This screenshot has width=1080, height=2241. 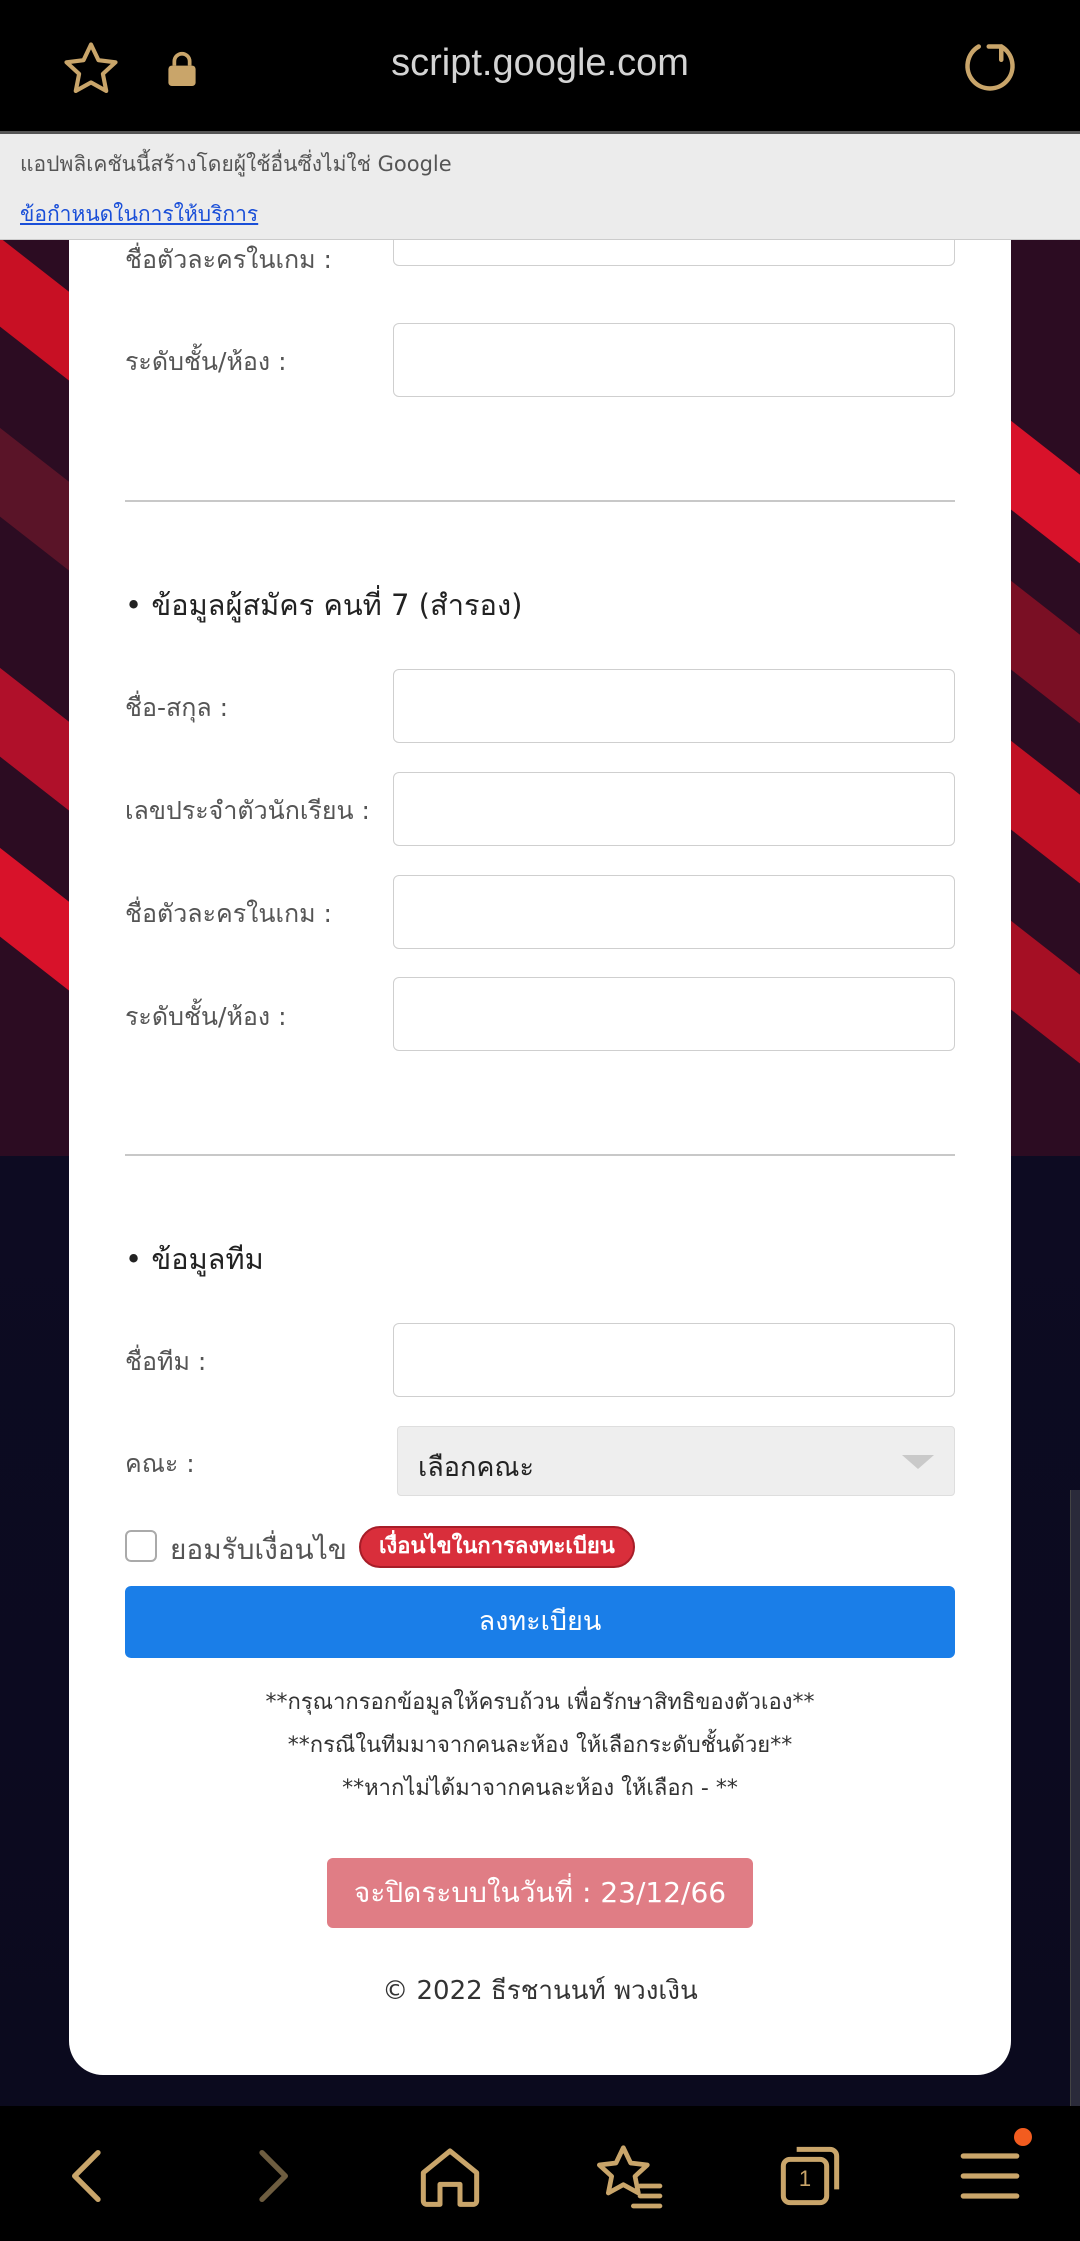 I want to click on bookmarks-icon, so click(x=630, y=2176).